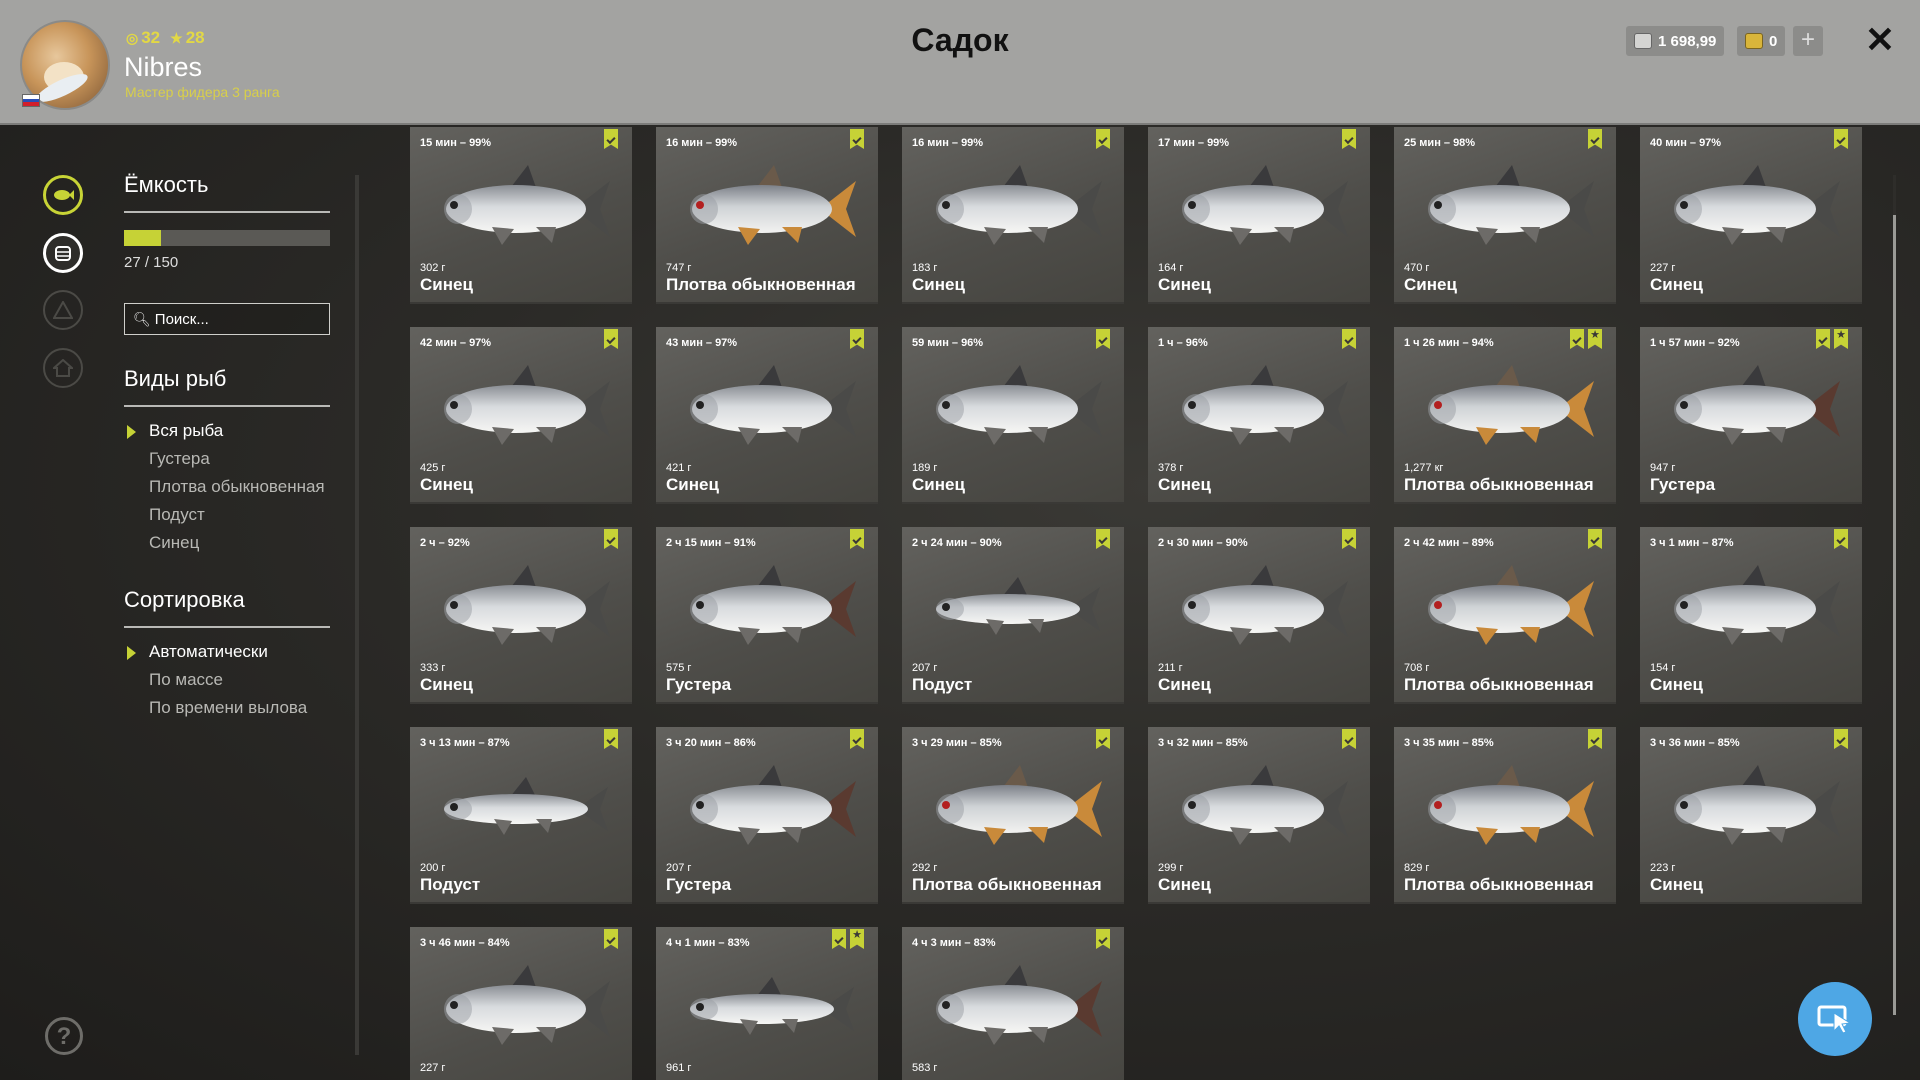 The image size is (1920, 1080). Describe the element at coordinates (184, 599) in the screenshot. I see `sort-title: Сортировка` at that location.